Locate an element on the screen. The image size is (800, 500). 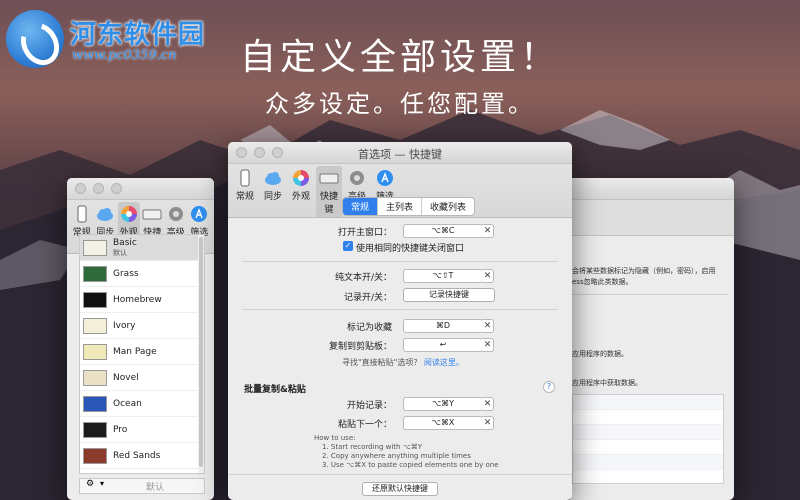
same-shortcut-checkbox: ✓ is located at coordinates (348, 246).